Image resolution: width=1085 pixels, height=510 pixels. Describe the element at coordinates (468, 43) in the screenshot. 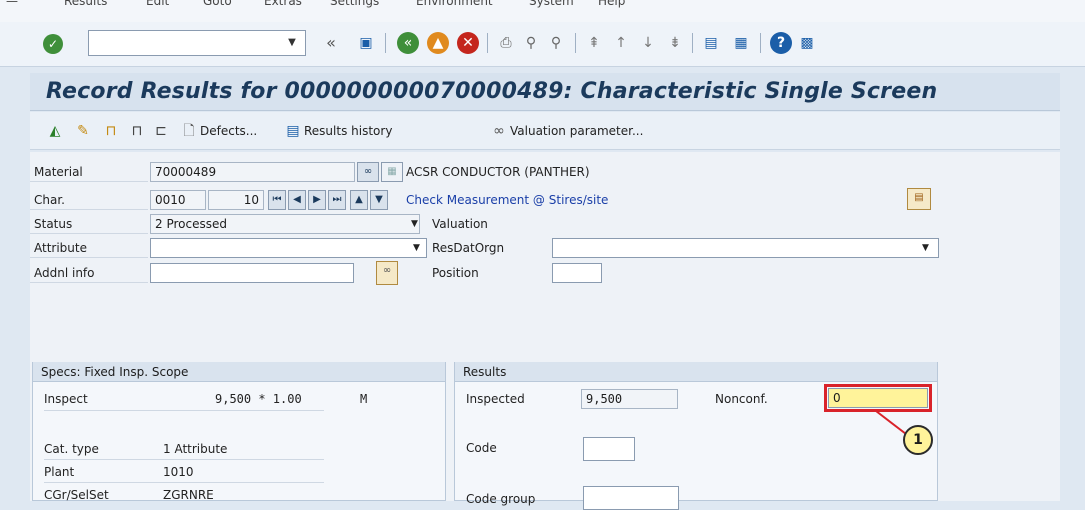

I see `cancel-icon: ✕` at that location.